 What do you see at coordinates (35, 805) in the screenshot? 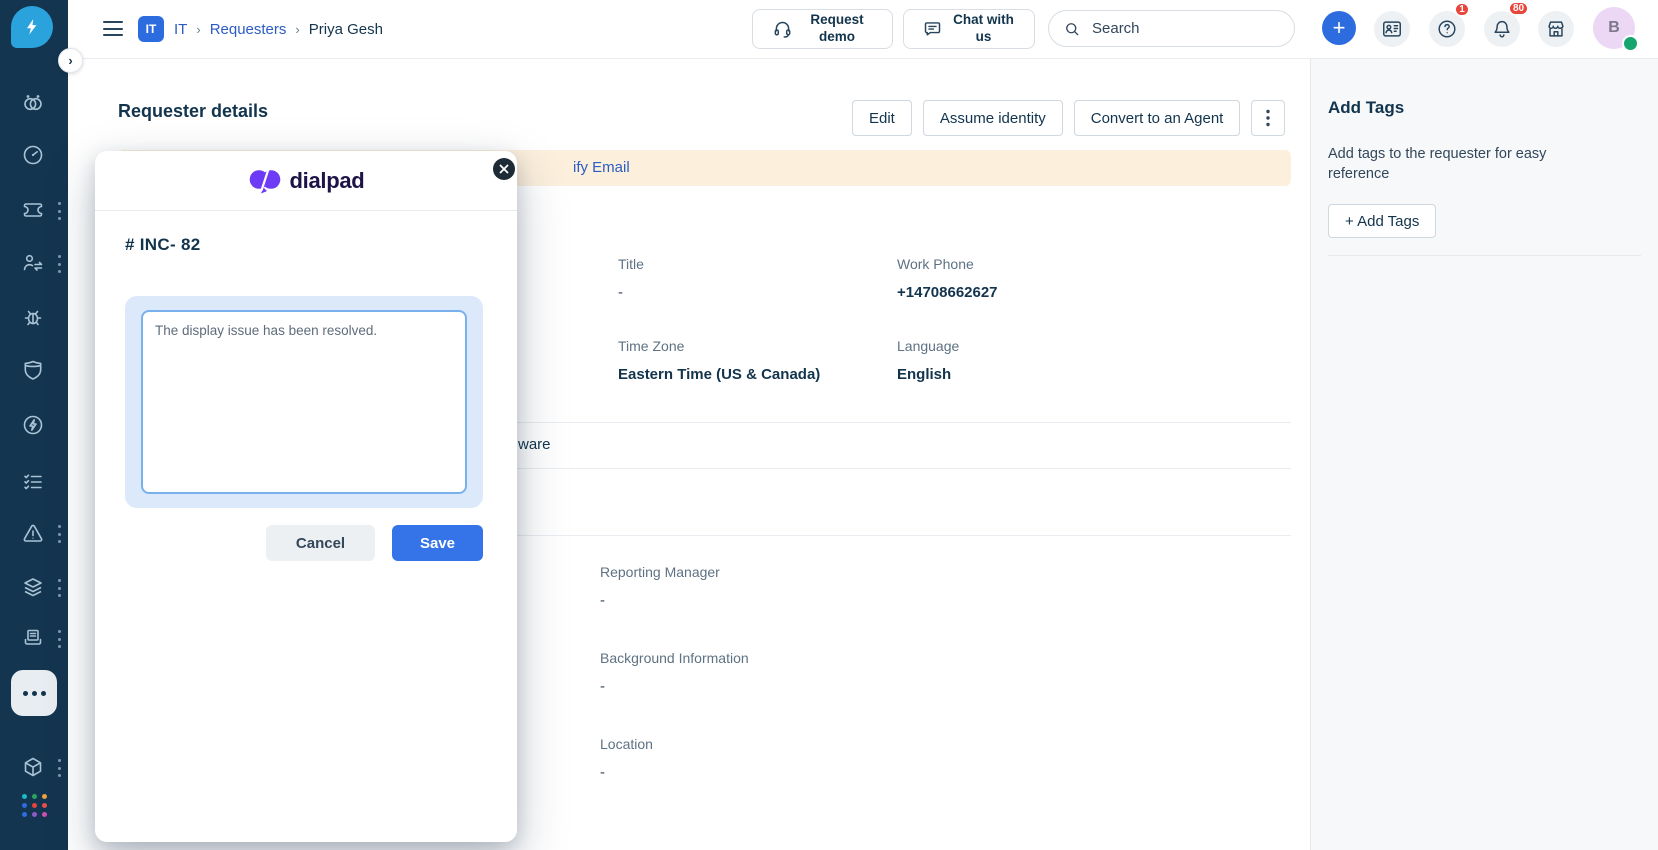
I see `app-switcher-icon` at bounding box center [35, 805].